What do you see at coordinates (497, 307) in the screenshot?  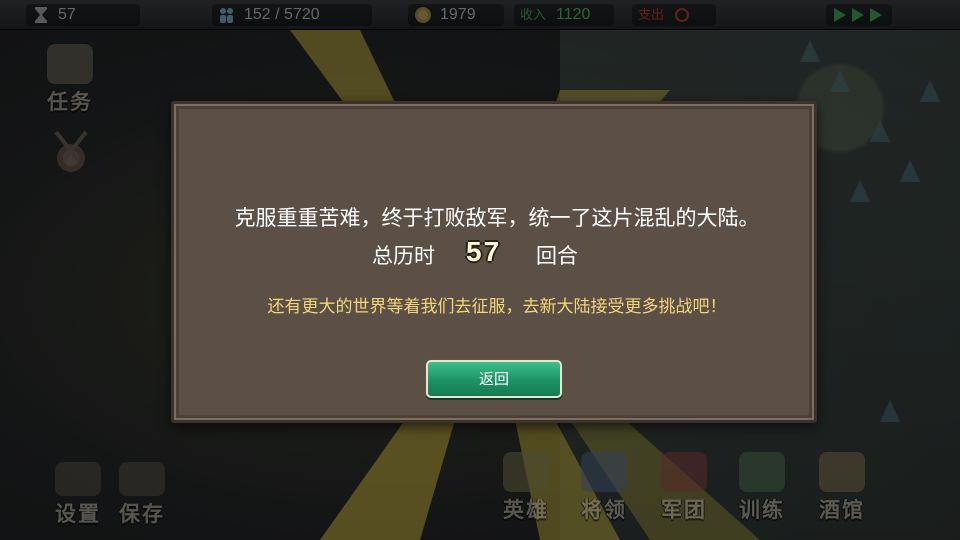 I see `challenge-hint: 还有更大的世界等着我们去征服，去新大陆接受更多挑战吧！` at bounding box center [497, 307].